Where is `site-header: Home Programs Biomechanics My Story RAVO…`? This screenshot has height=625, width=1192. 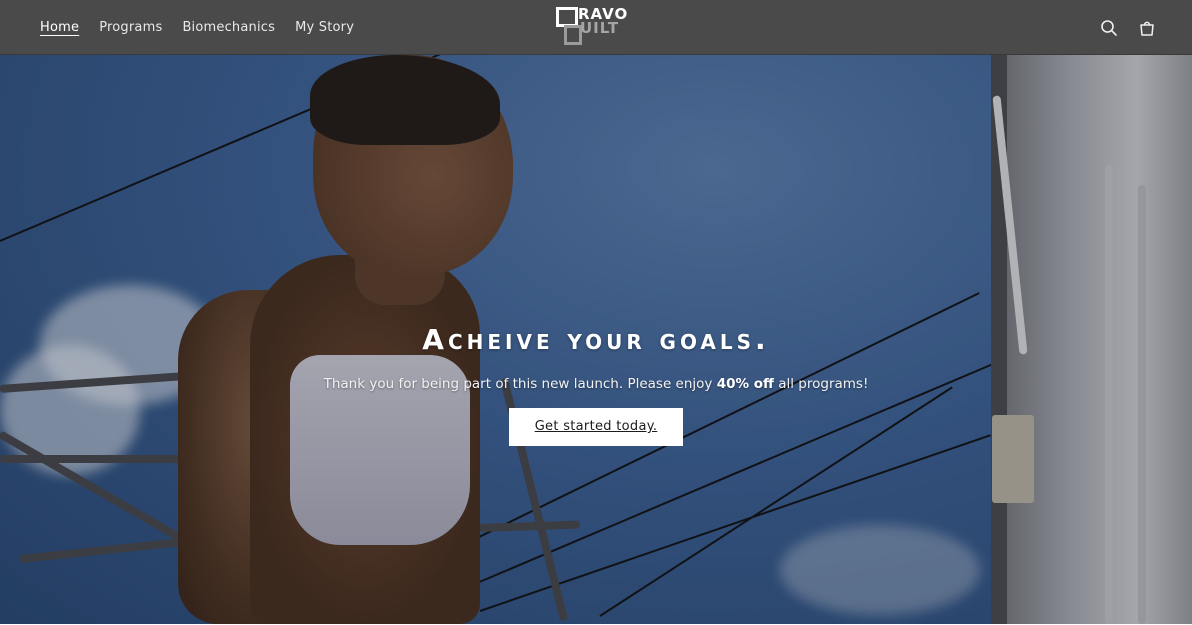 site-header: Home Programs Biomechanics My Story RAVO… is located at coordinates (596, 27).